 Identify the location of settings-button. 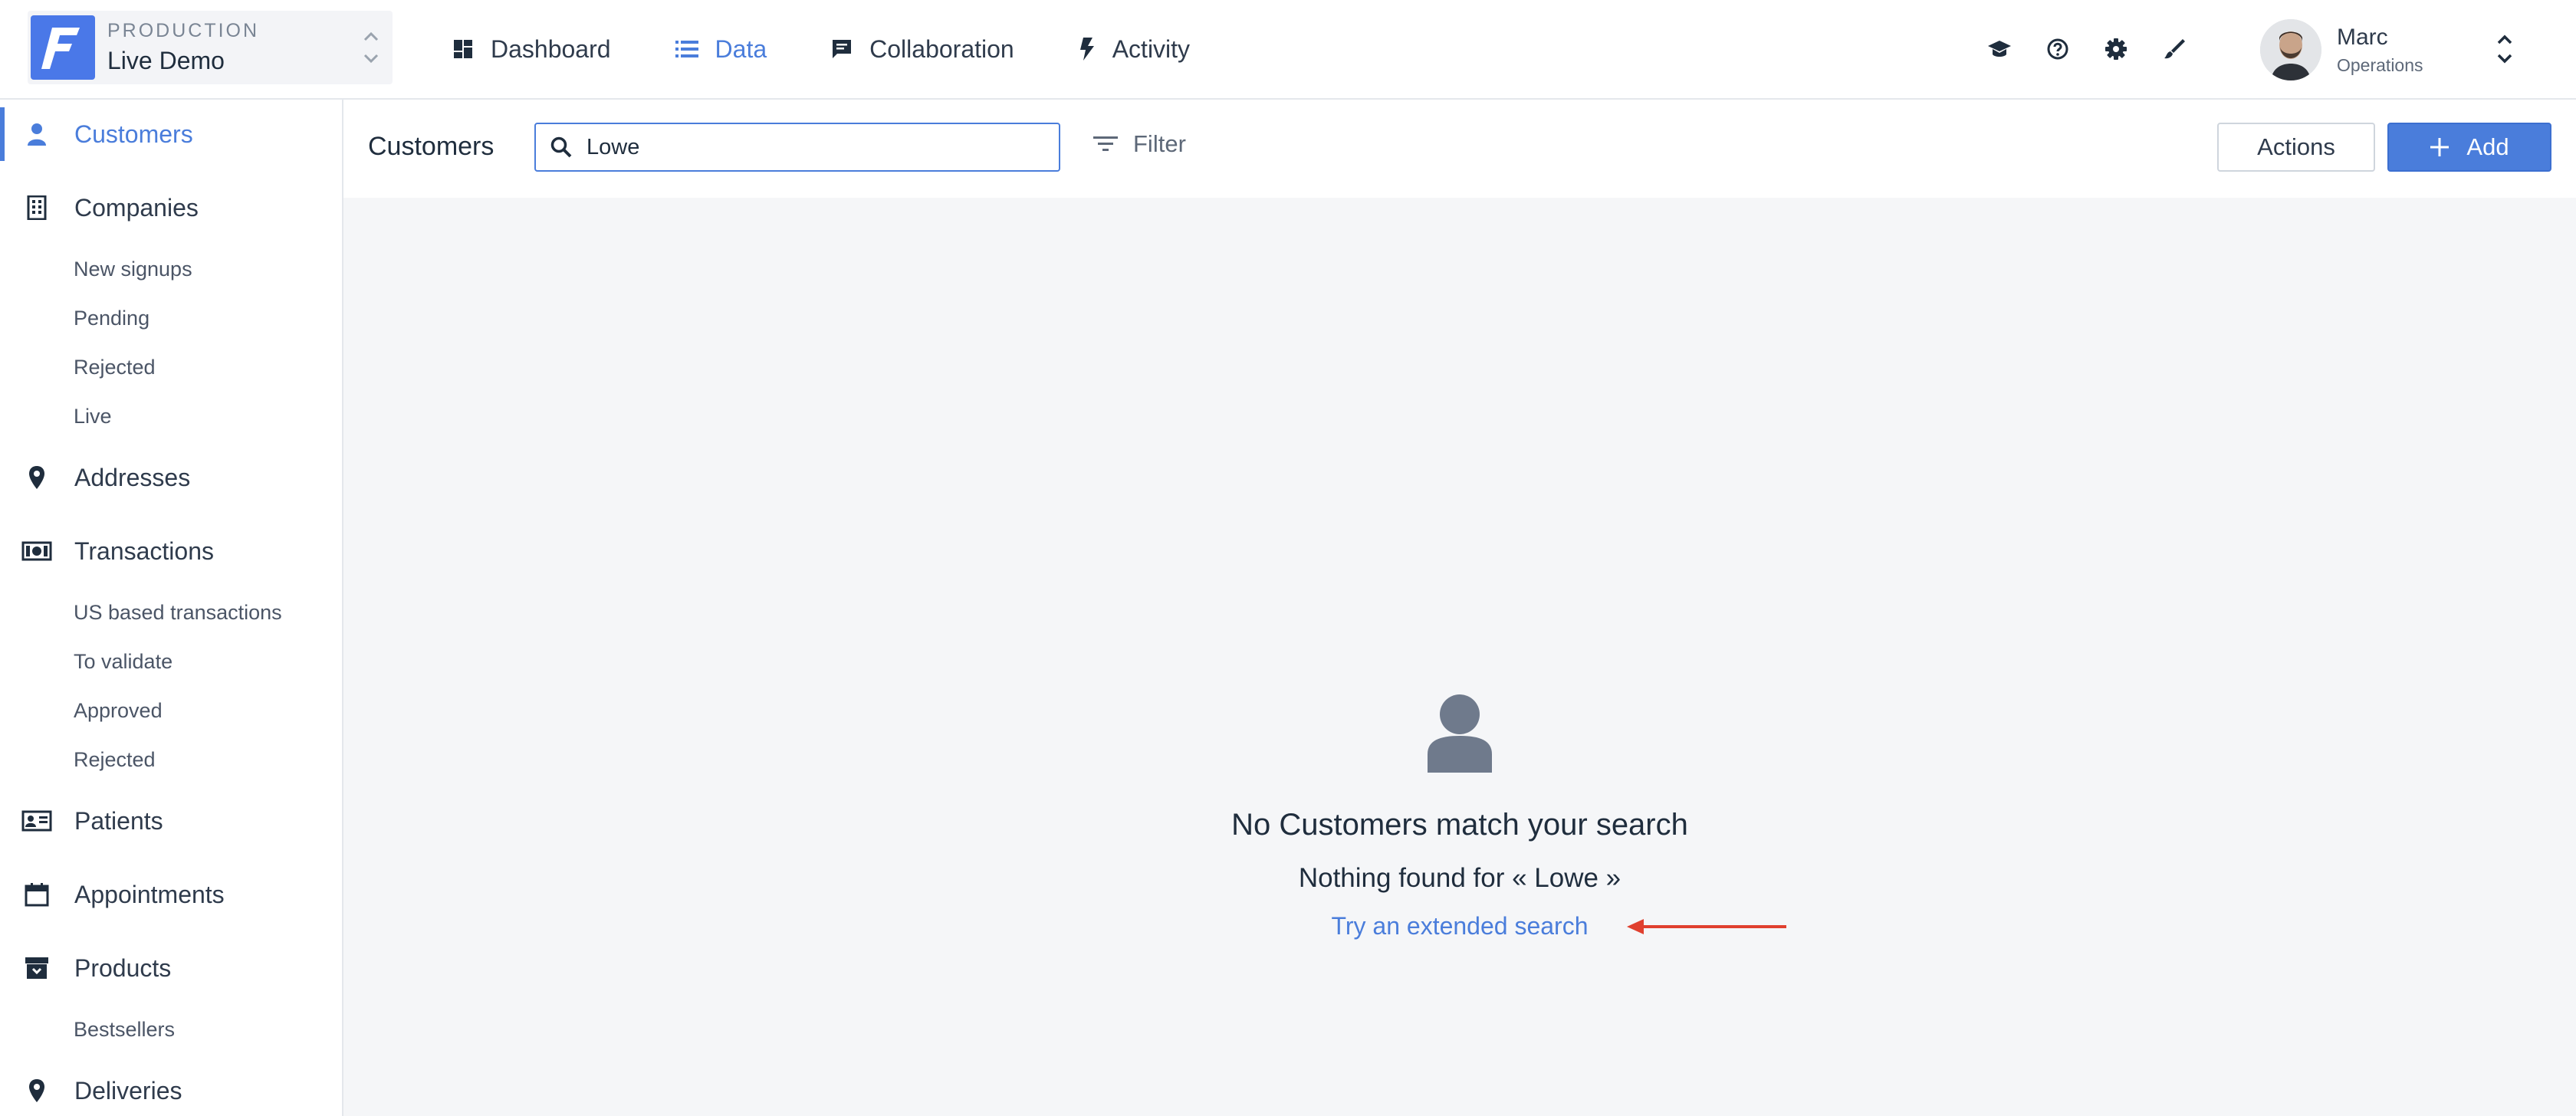
(2116, 49).